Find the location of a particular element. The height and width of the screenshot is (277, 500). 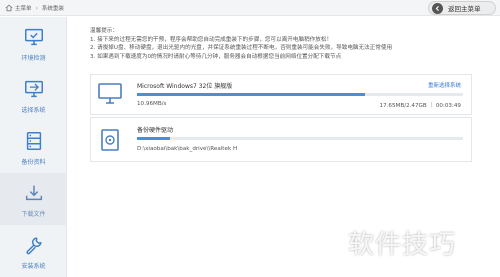

sidebar-item-environment-check: 环境检测 is located at coordinates (33, 43).